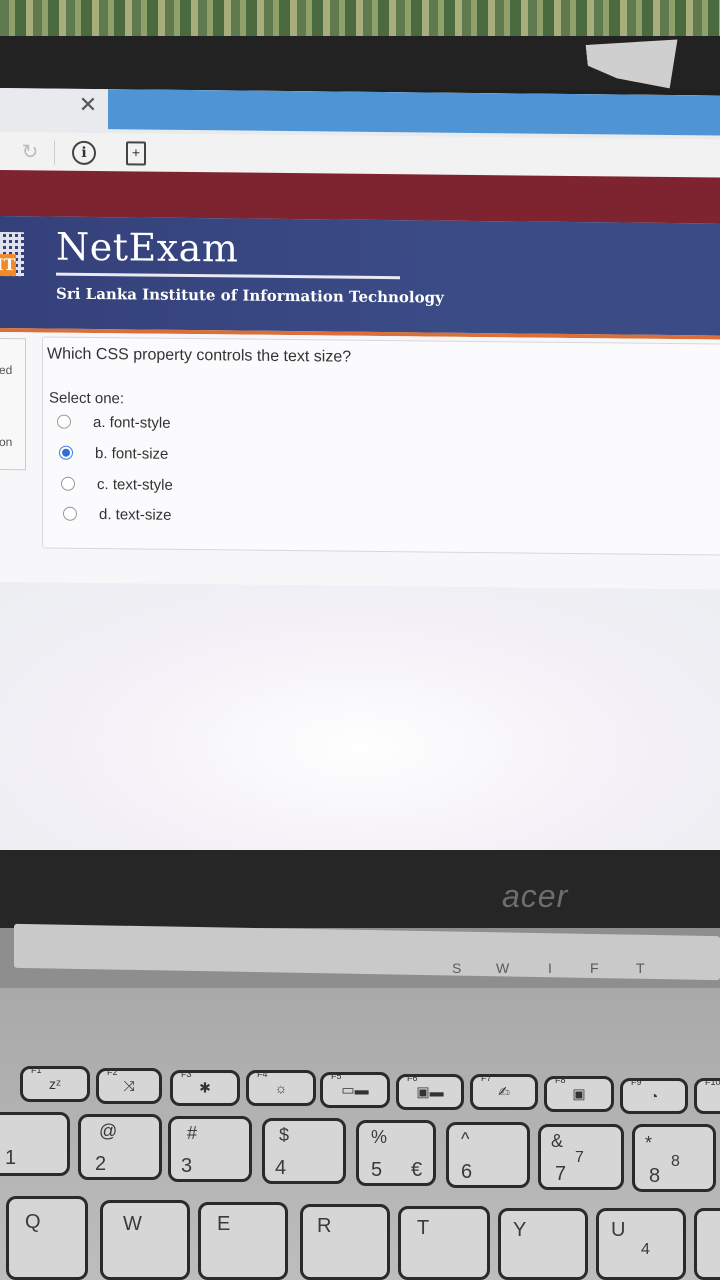 The width and height of the screenshot is (720, 1280). Describe the element at coordinates (228, 276) in the screenshot. I see `title-divider` at that location.